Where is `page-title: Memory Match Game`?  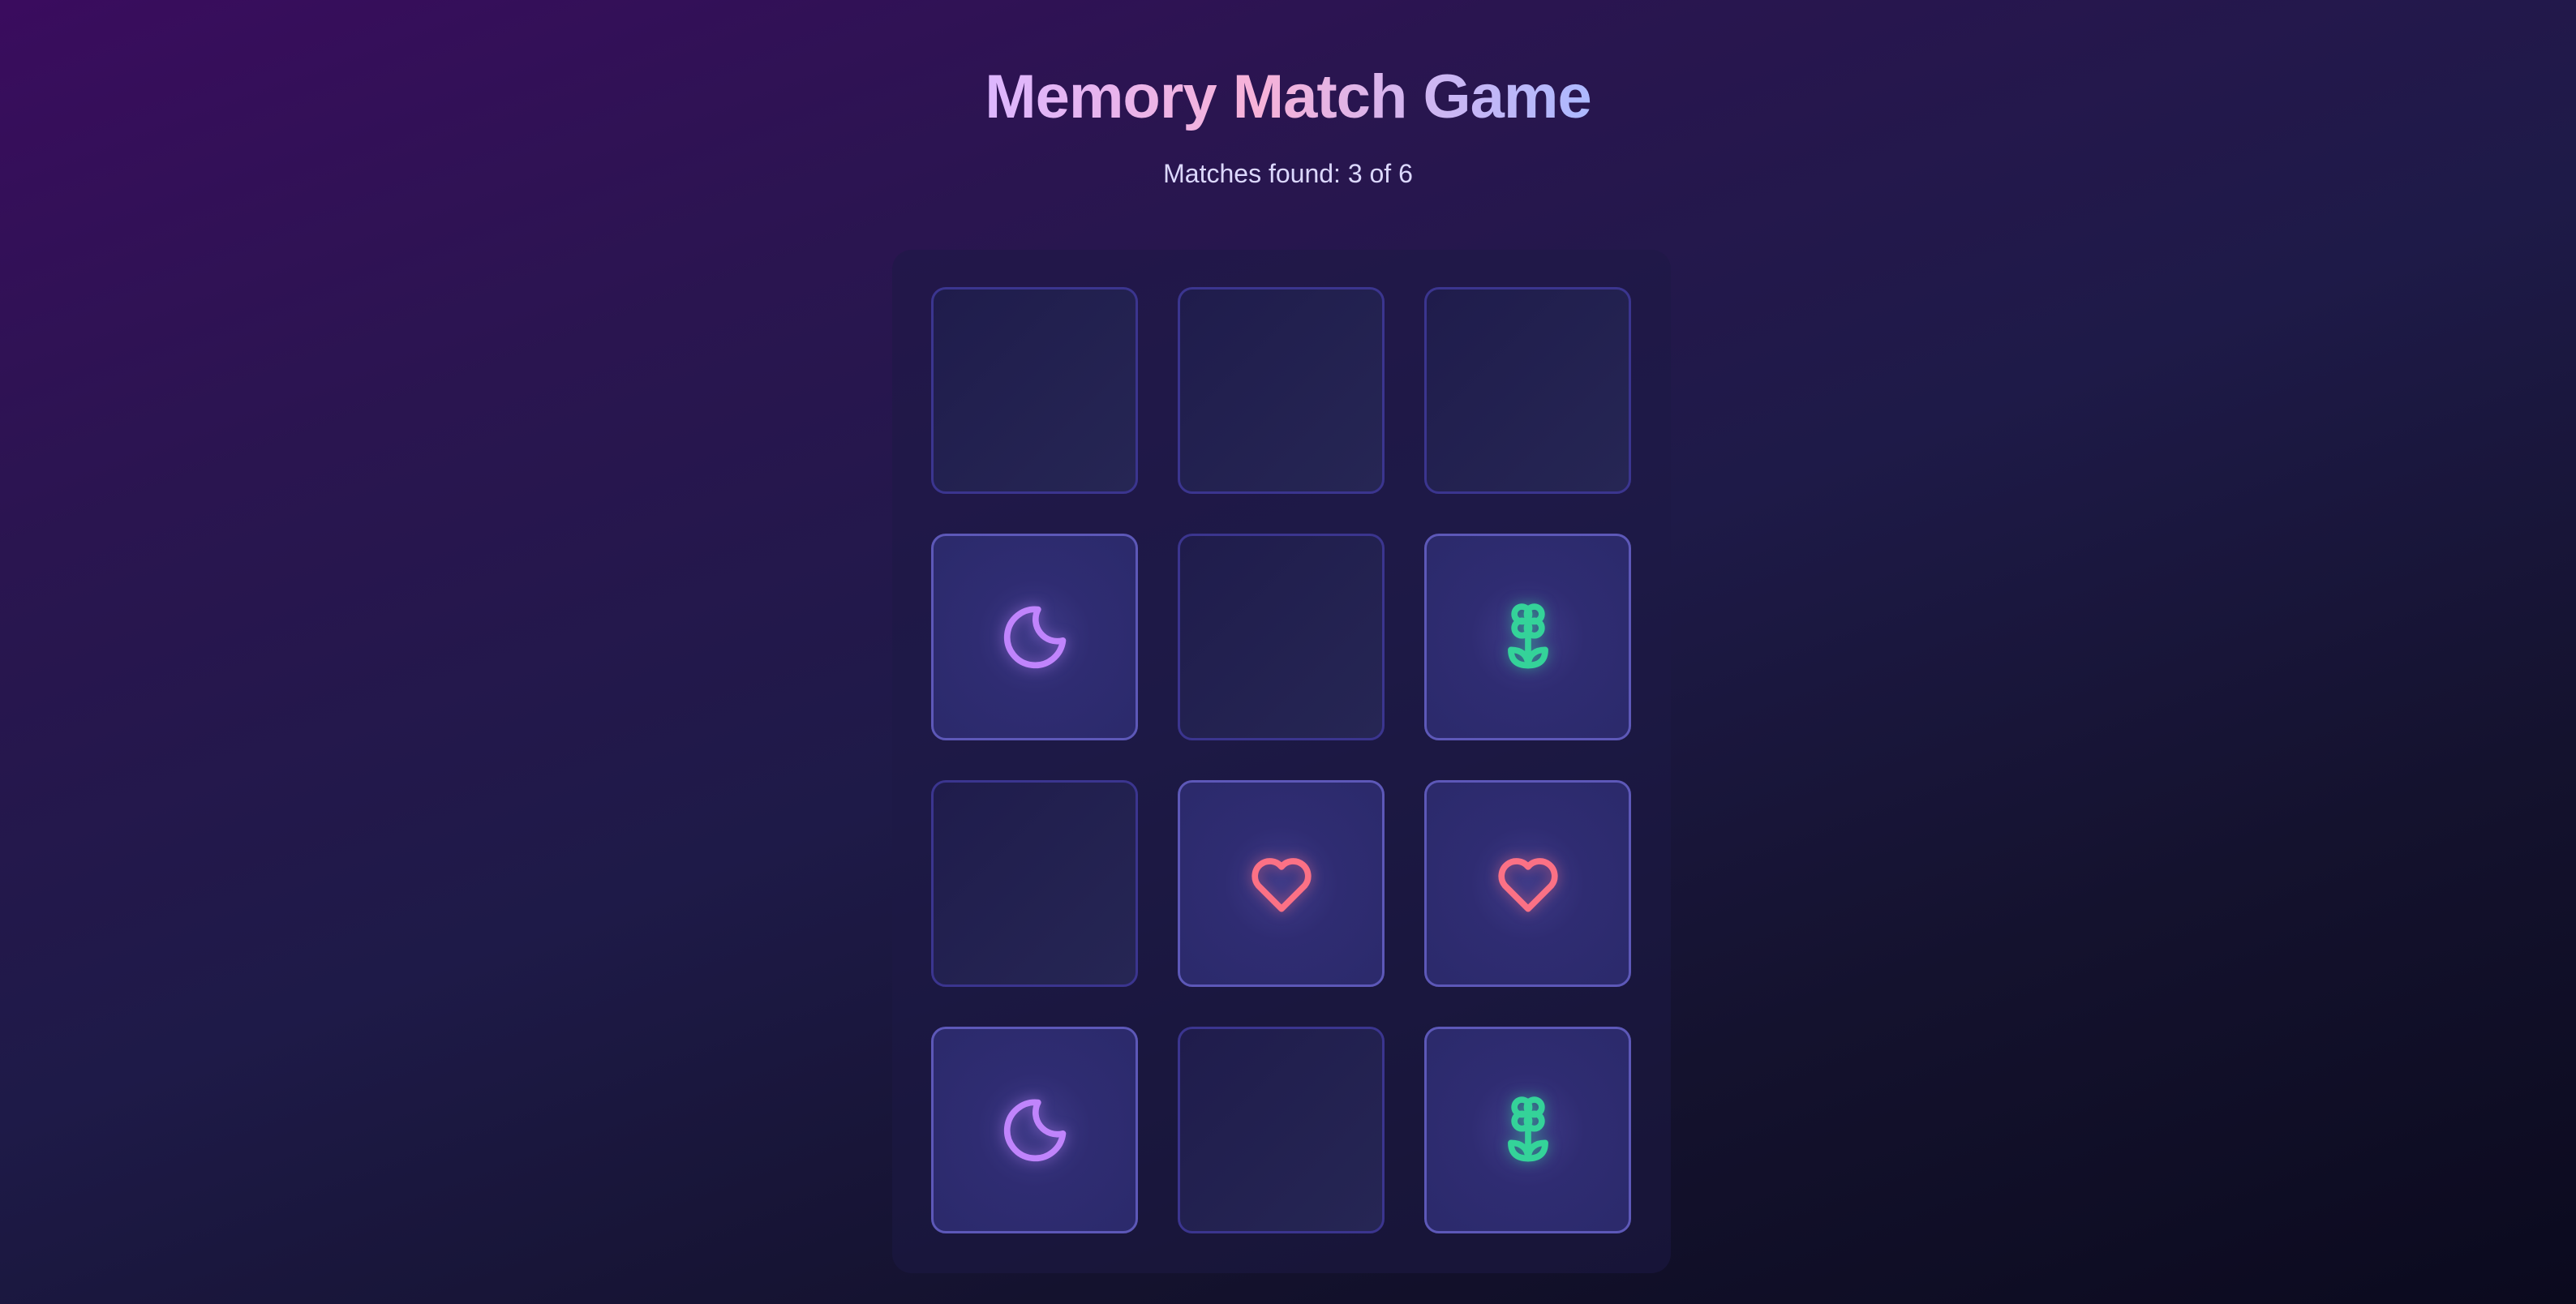 page-title: Memory Match Game is located at coordinates (1288, 96).